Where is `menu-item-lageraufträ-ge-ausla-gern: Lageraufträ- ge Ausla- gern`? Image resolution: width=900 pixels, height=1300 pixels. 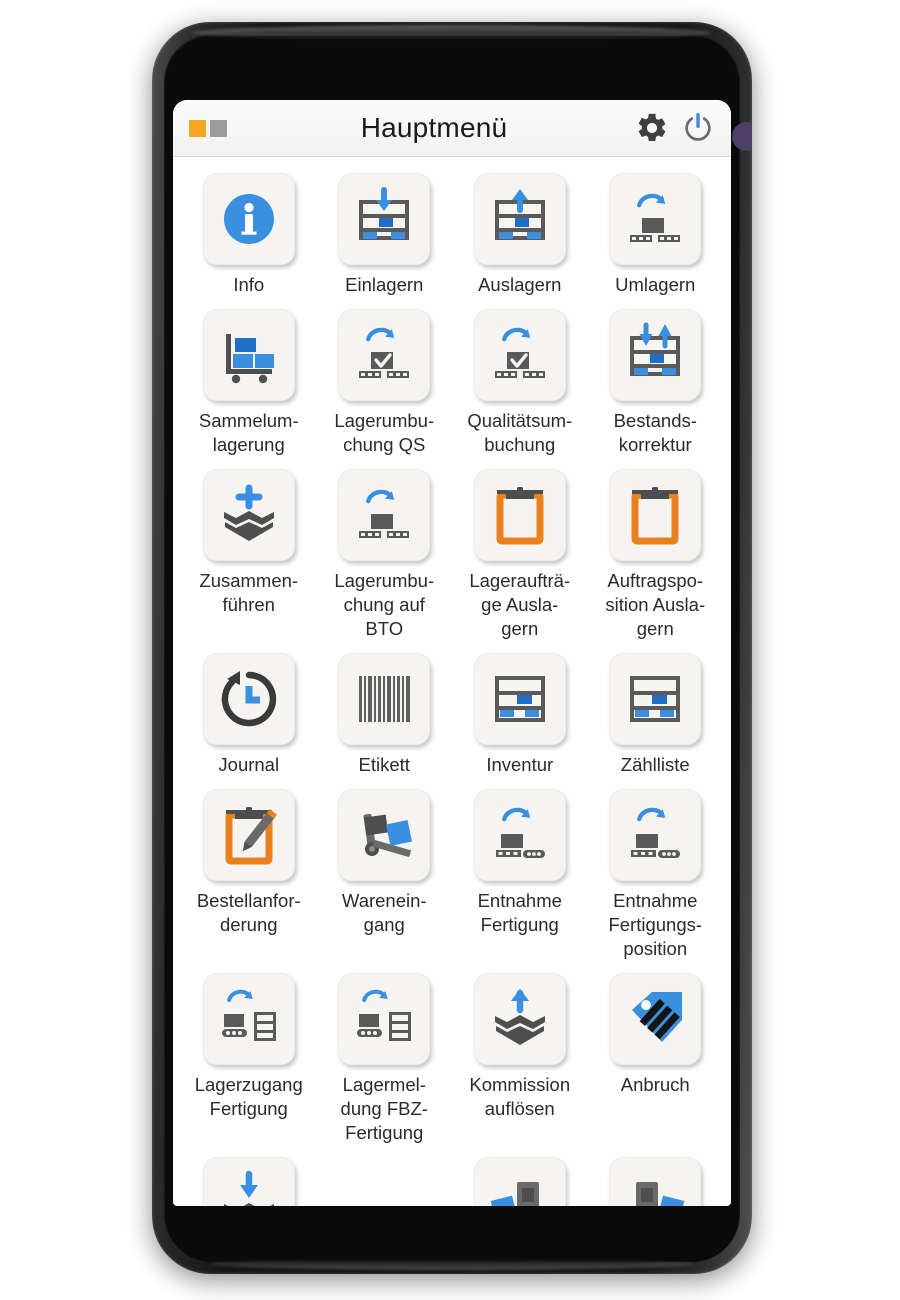 menu-item-lageraufträ-ge-ausla-gern: Lageraufträ- ge Ausla- gern is located at coordinates (520, 554).